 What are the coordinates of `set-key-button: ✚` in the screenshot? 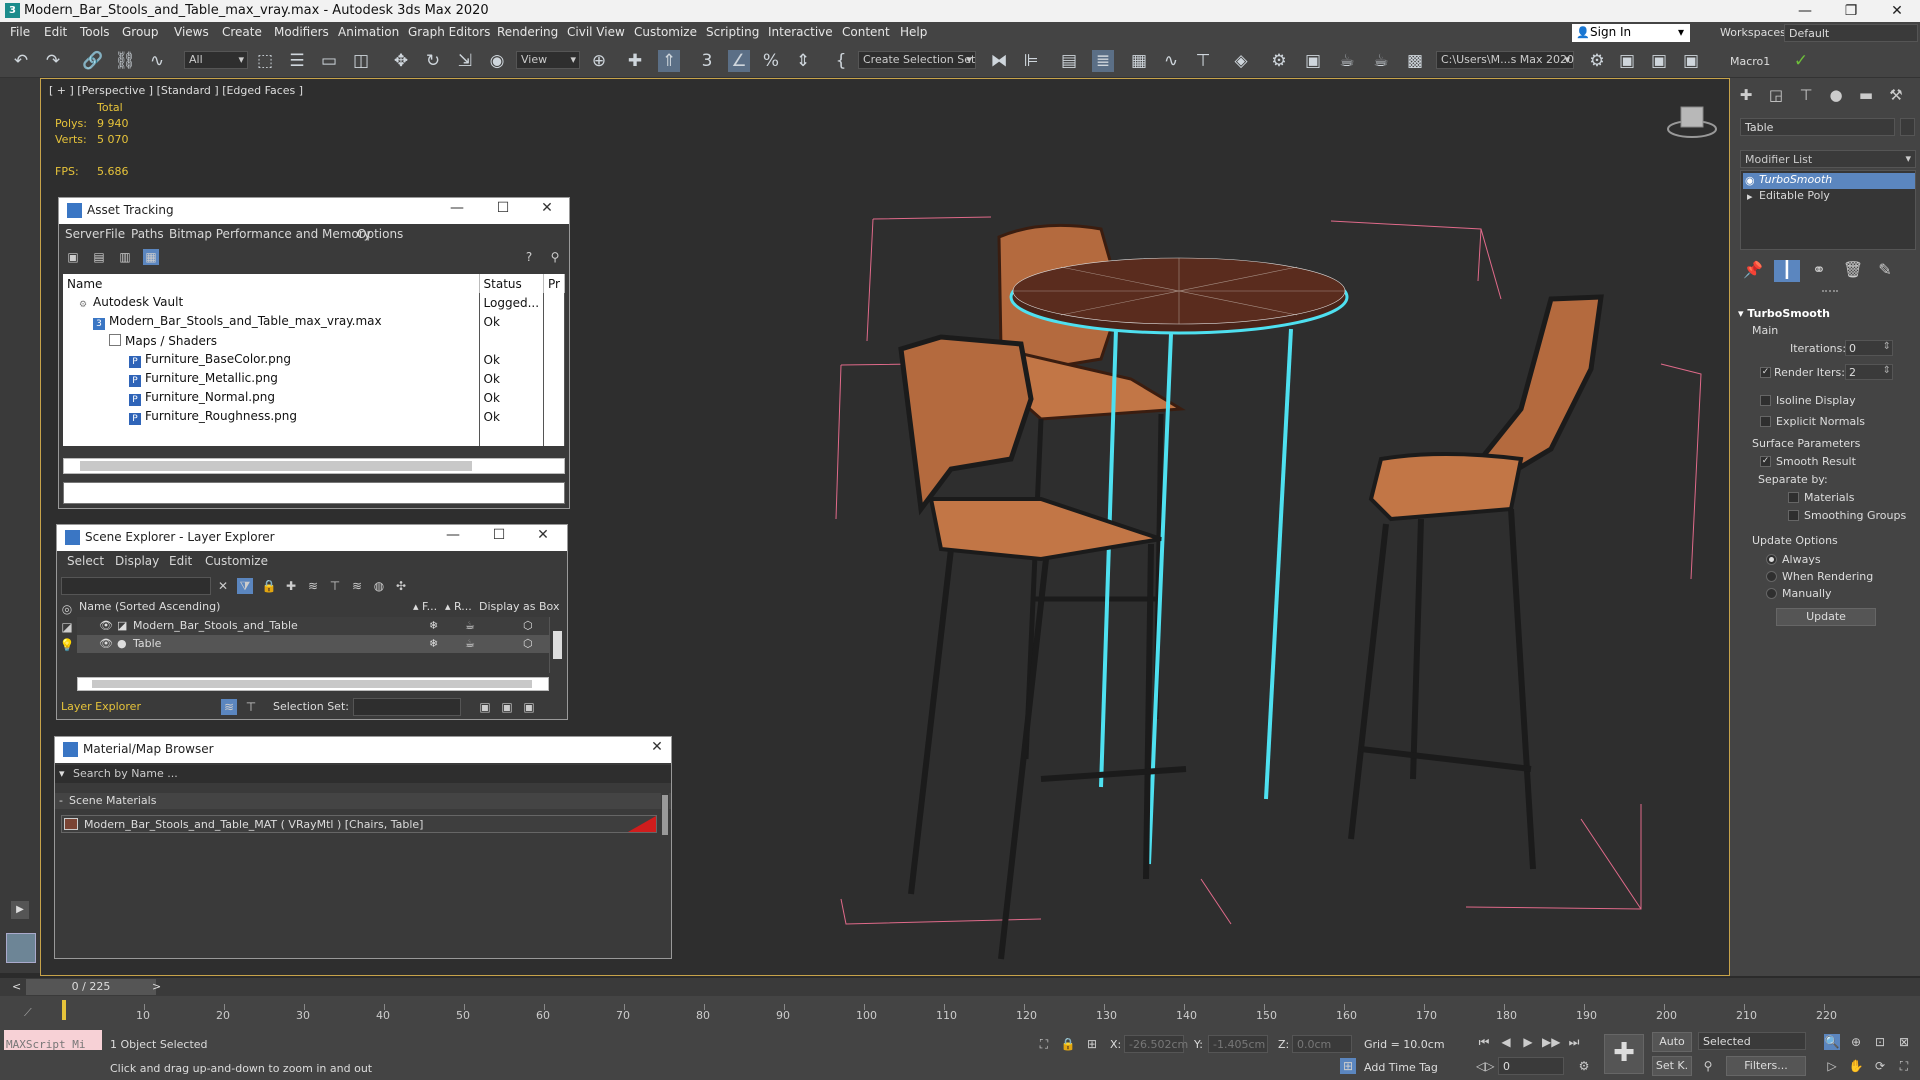 It's located at (1624, 1054).